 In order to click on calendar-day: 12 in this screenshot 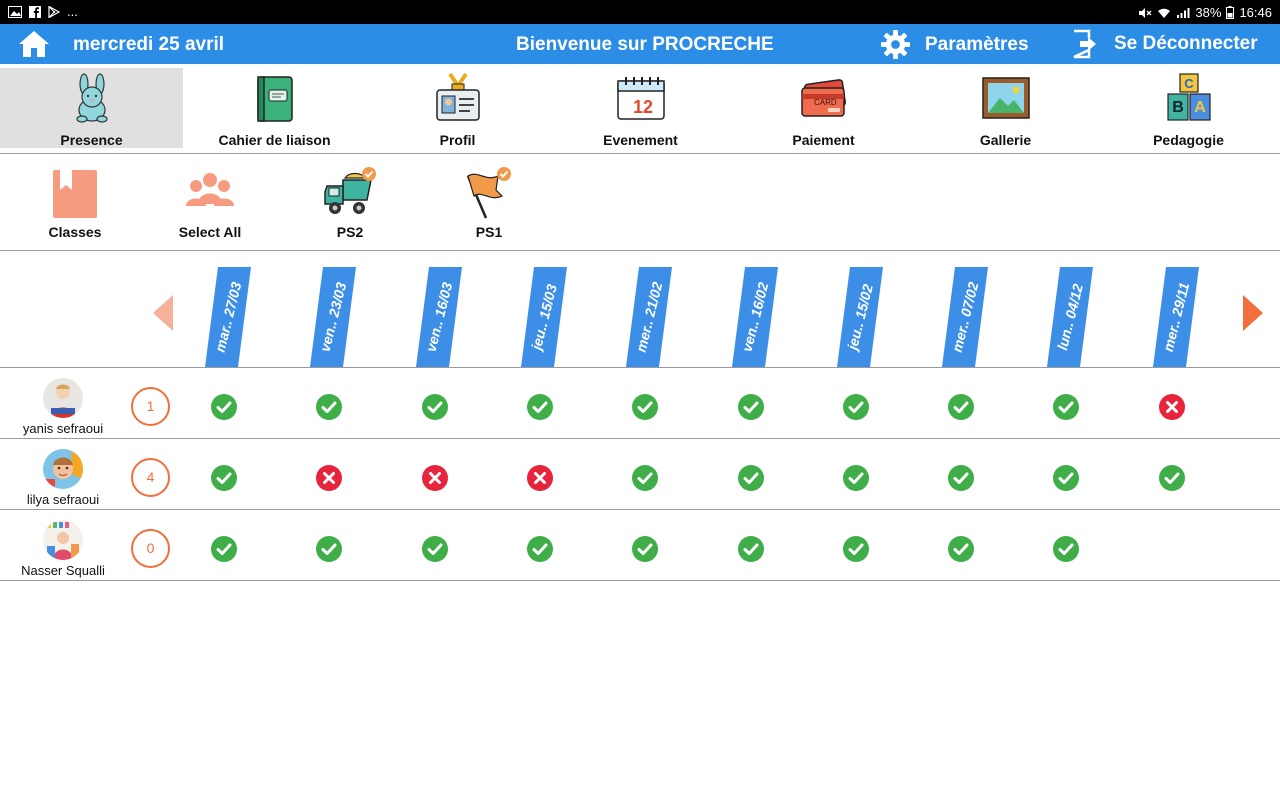, I will do `click(642, 107)`.